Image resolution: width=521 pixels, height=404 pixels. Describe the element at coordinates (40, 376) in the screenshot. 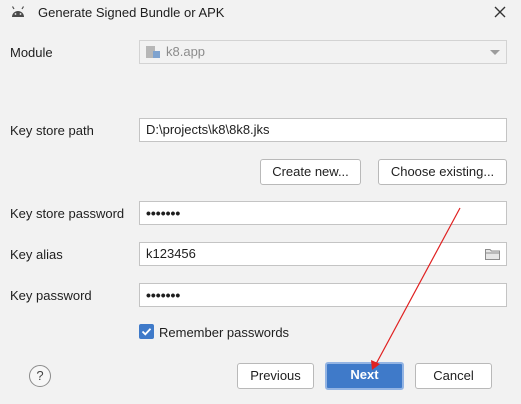

I see `help-button: ?` at that location.